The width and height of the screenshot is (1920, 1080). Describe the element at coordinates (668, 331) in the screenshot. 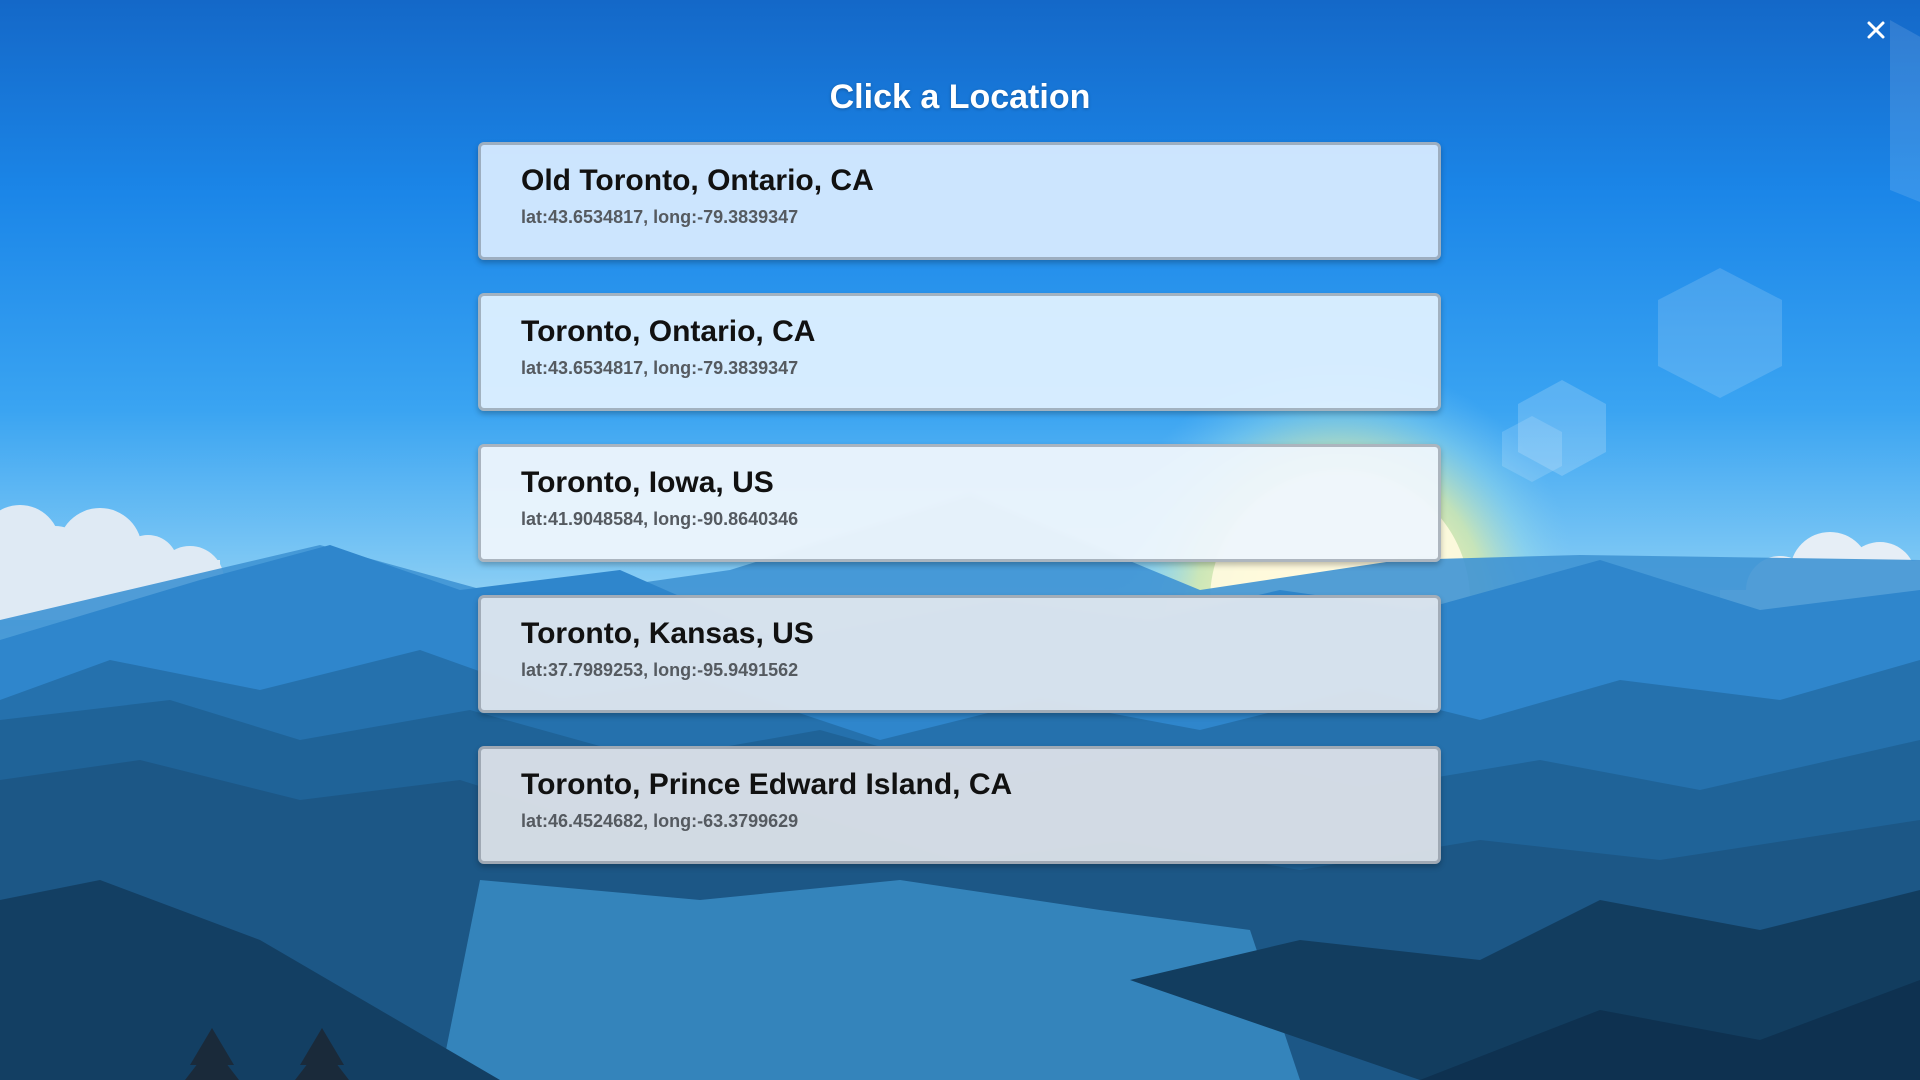

I see `location-name: Toronto, Ontario, CA` at that location.